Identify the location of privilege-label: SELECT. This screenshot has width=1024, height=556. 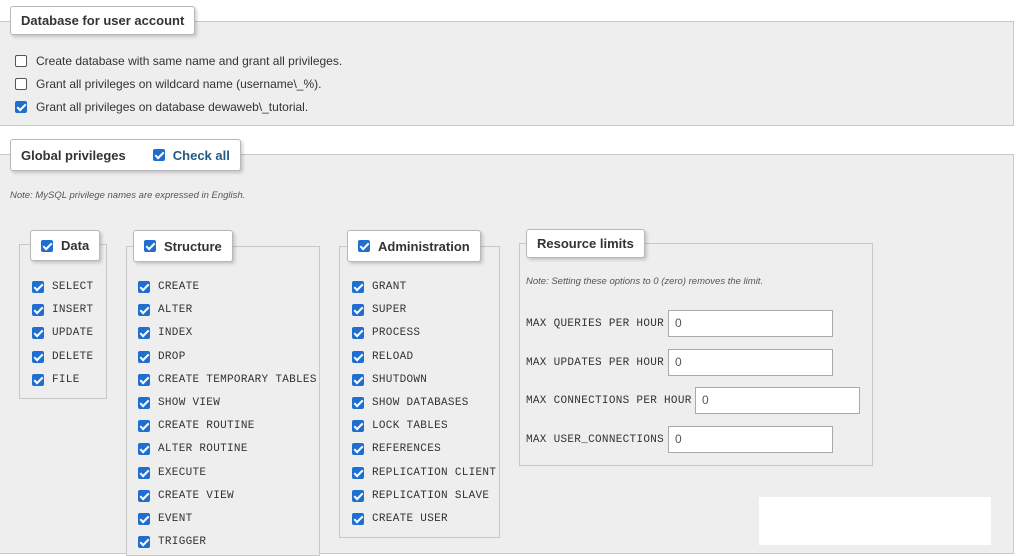
(73, 287).